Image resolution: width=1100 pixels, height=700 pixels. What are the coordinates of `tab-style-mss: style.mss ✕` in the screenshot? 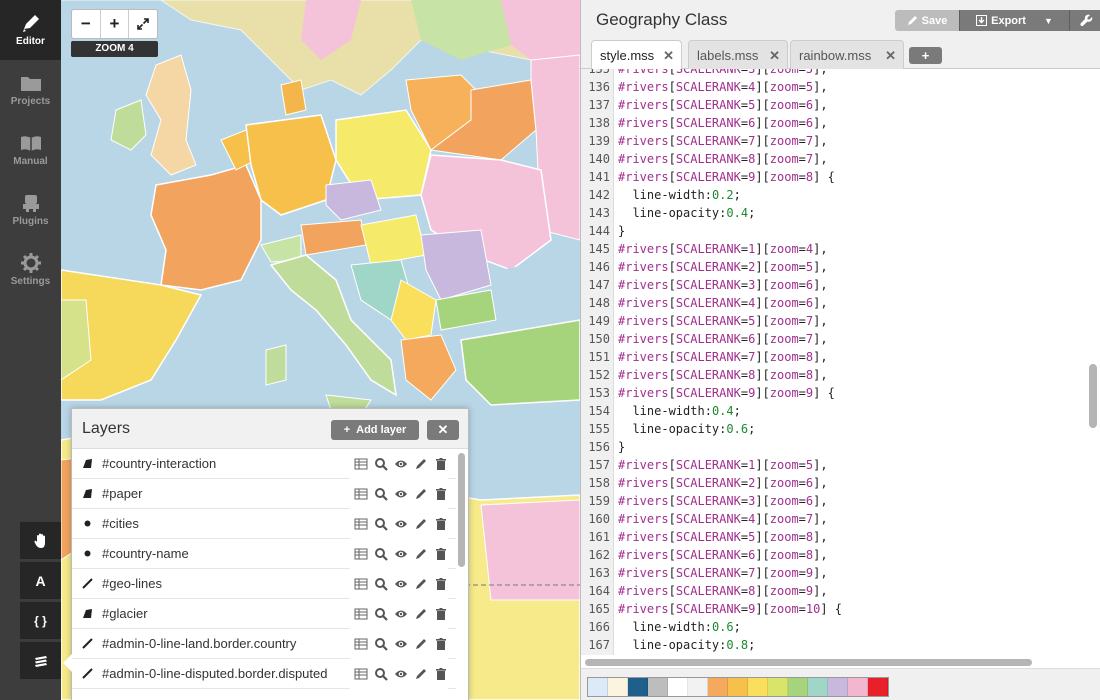 It's located at (636, 55).